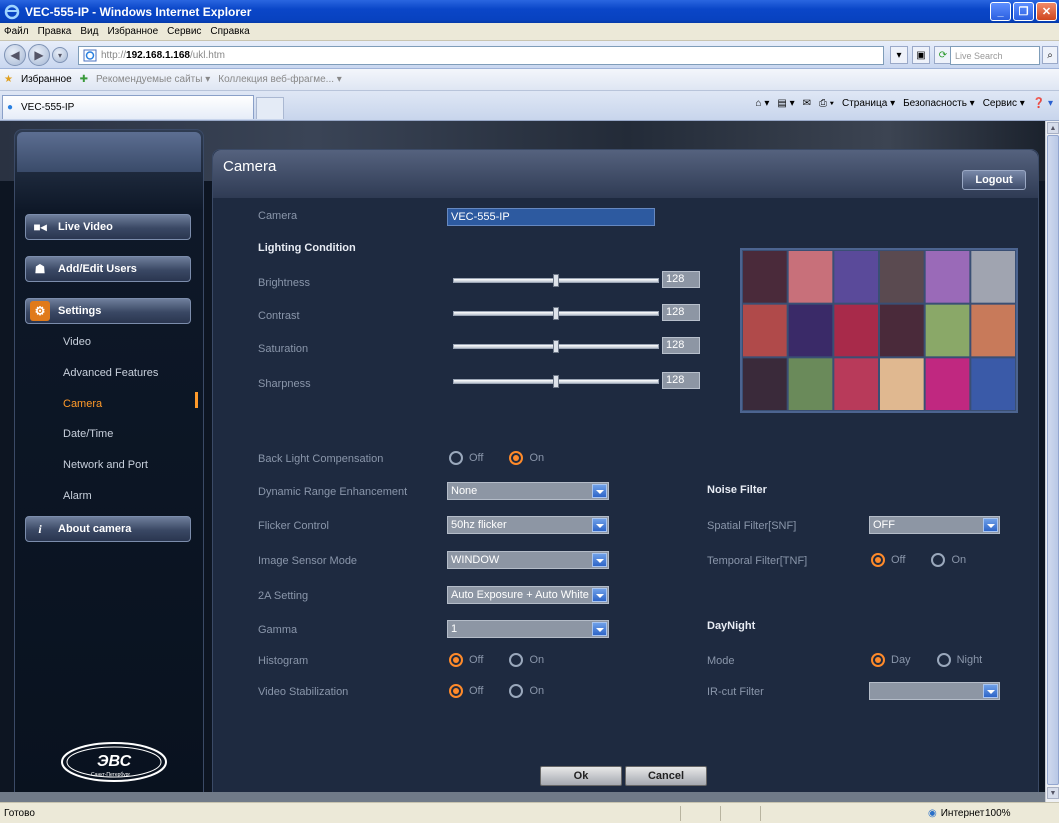 The height and width of the screenshot is (823, 1059). I want to click on gamma-select: 1, so click(528, 629).